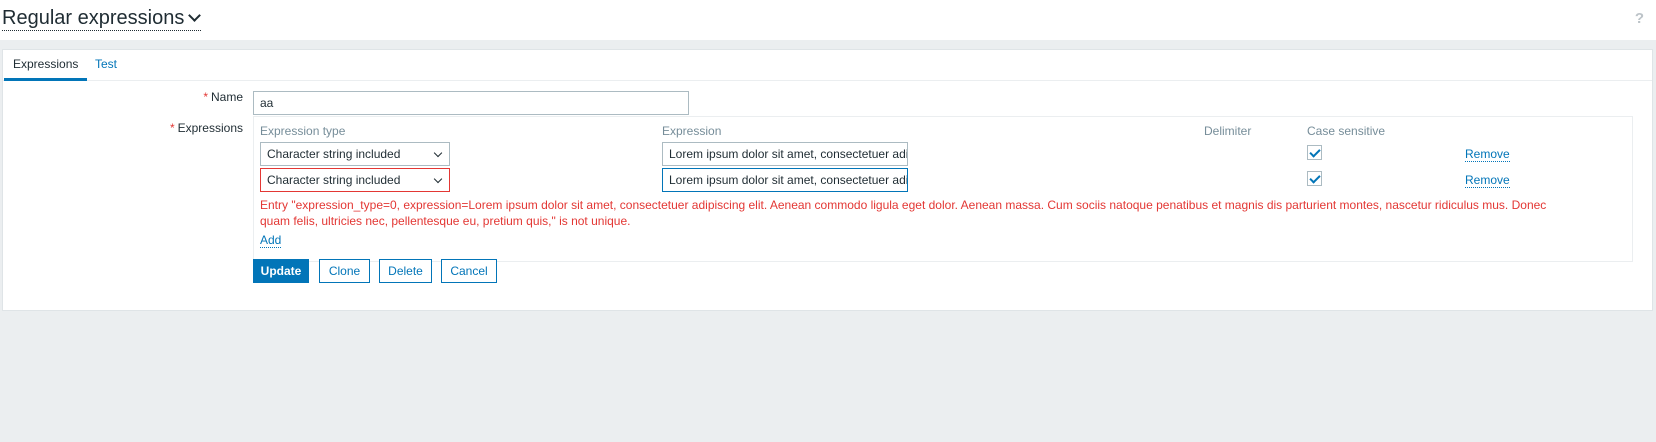 The height and width of the screenshot is (442, 1656). Describe the element at coordinates (692, 131) in the screenshot. I see `column-header-expression: Expression` at that location.